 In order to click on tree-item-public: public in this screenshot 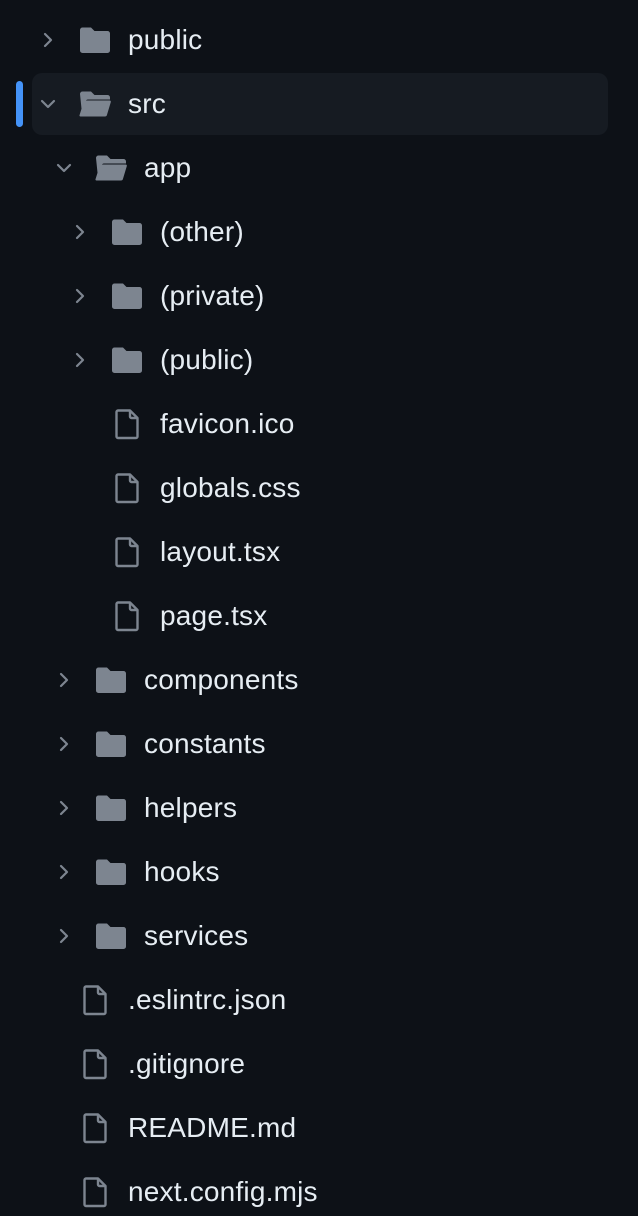, I will do `click(320, 40)`.